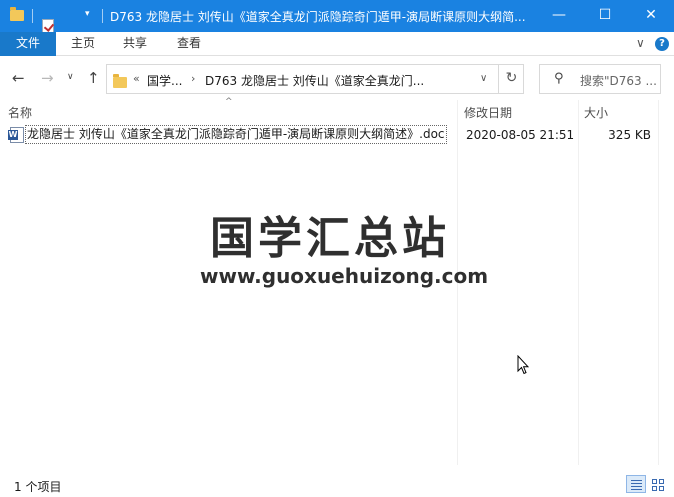 The image size is (674, 497). Describe the element at coordinates (229, 102) in the screenshot. I see `sort-ascending-icon: ^` at that location.